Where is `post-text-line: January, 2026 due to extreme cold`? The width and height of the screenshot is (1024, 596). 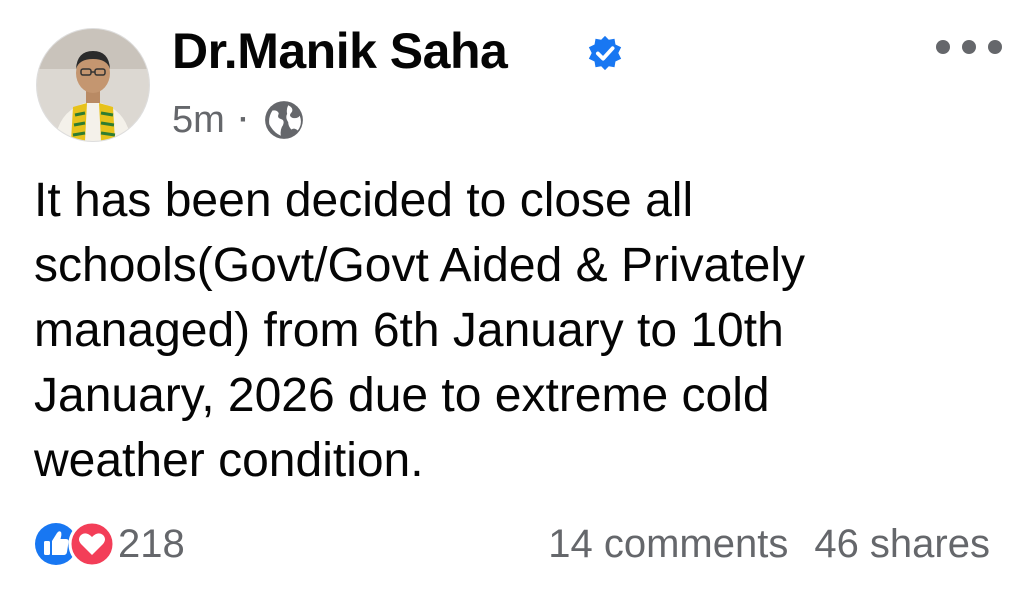
post-text-line: January, 2026 due to extreme cold is located at coordinates (402, 395).